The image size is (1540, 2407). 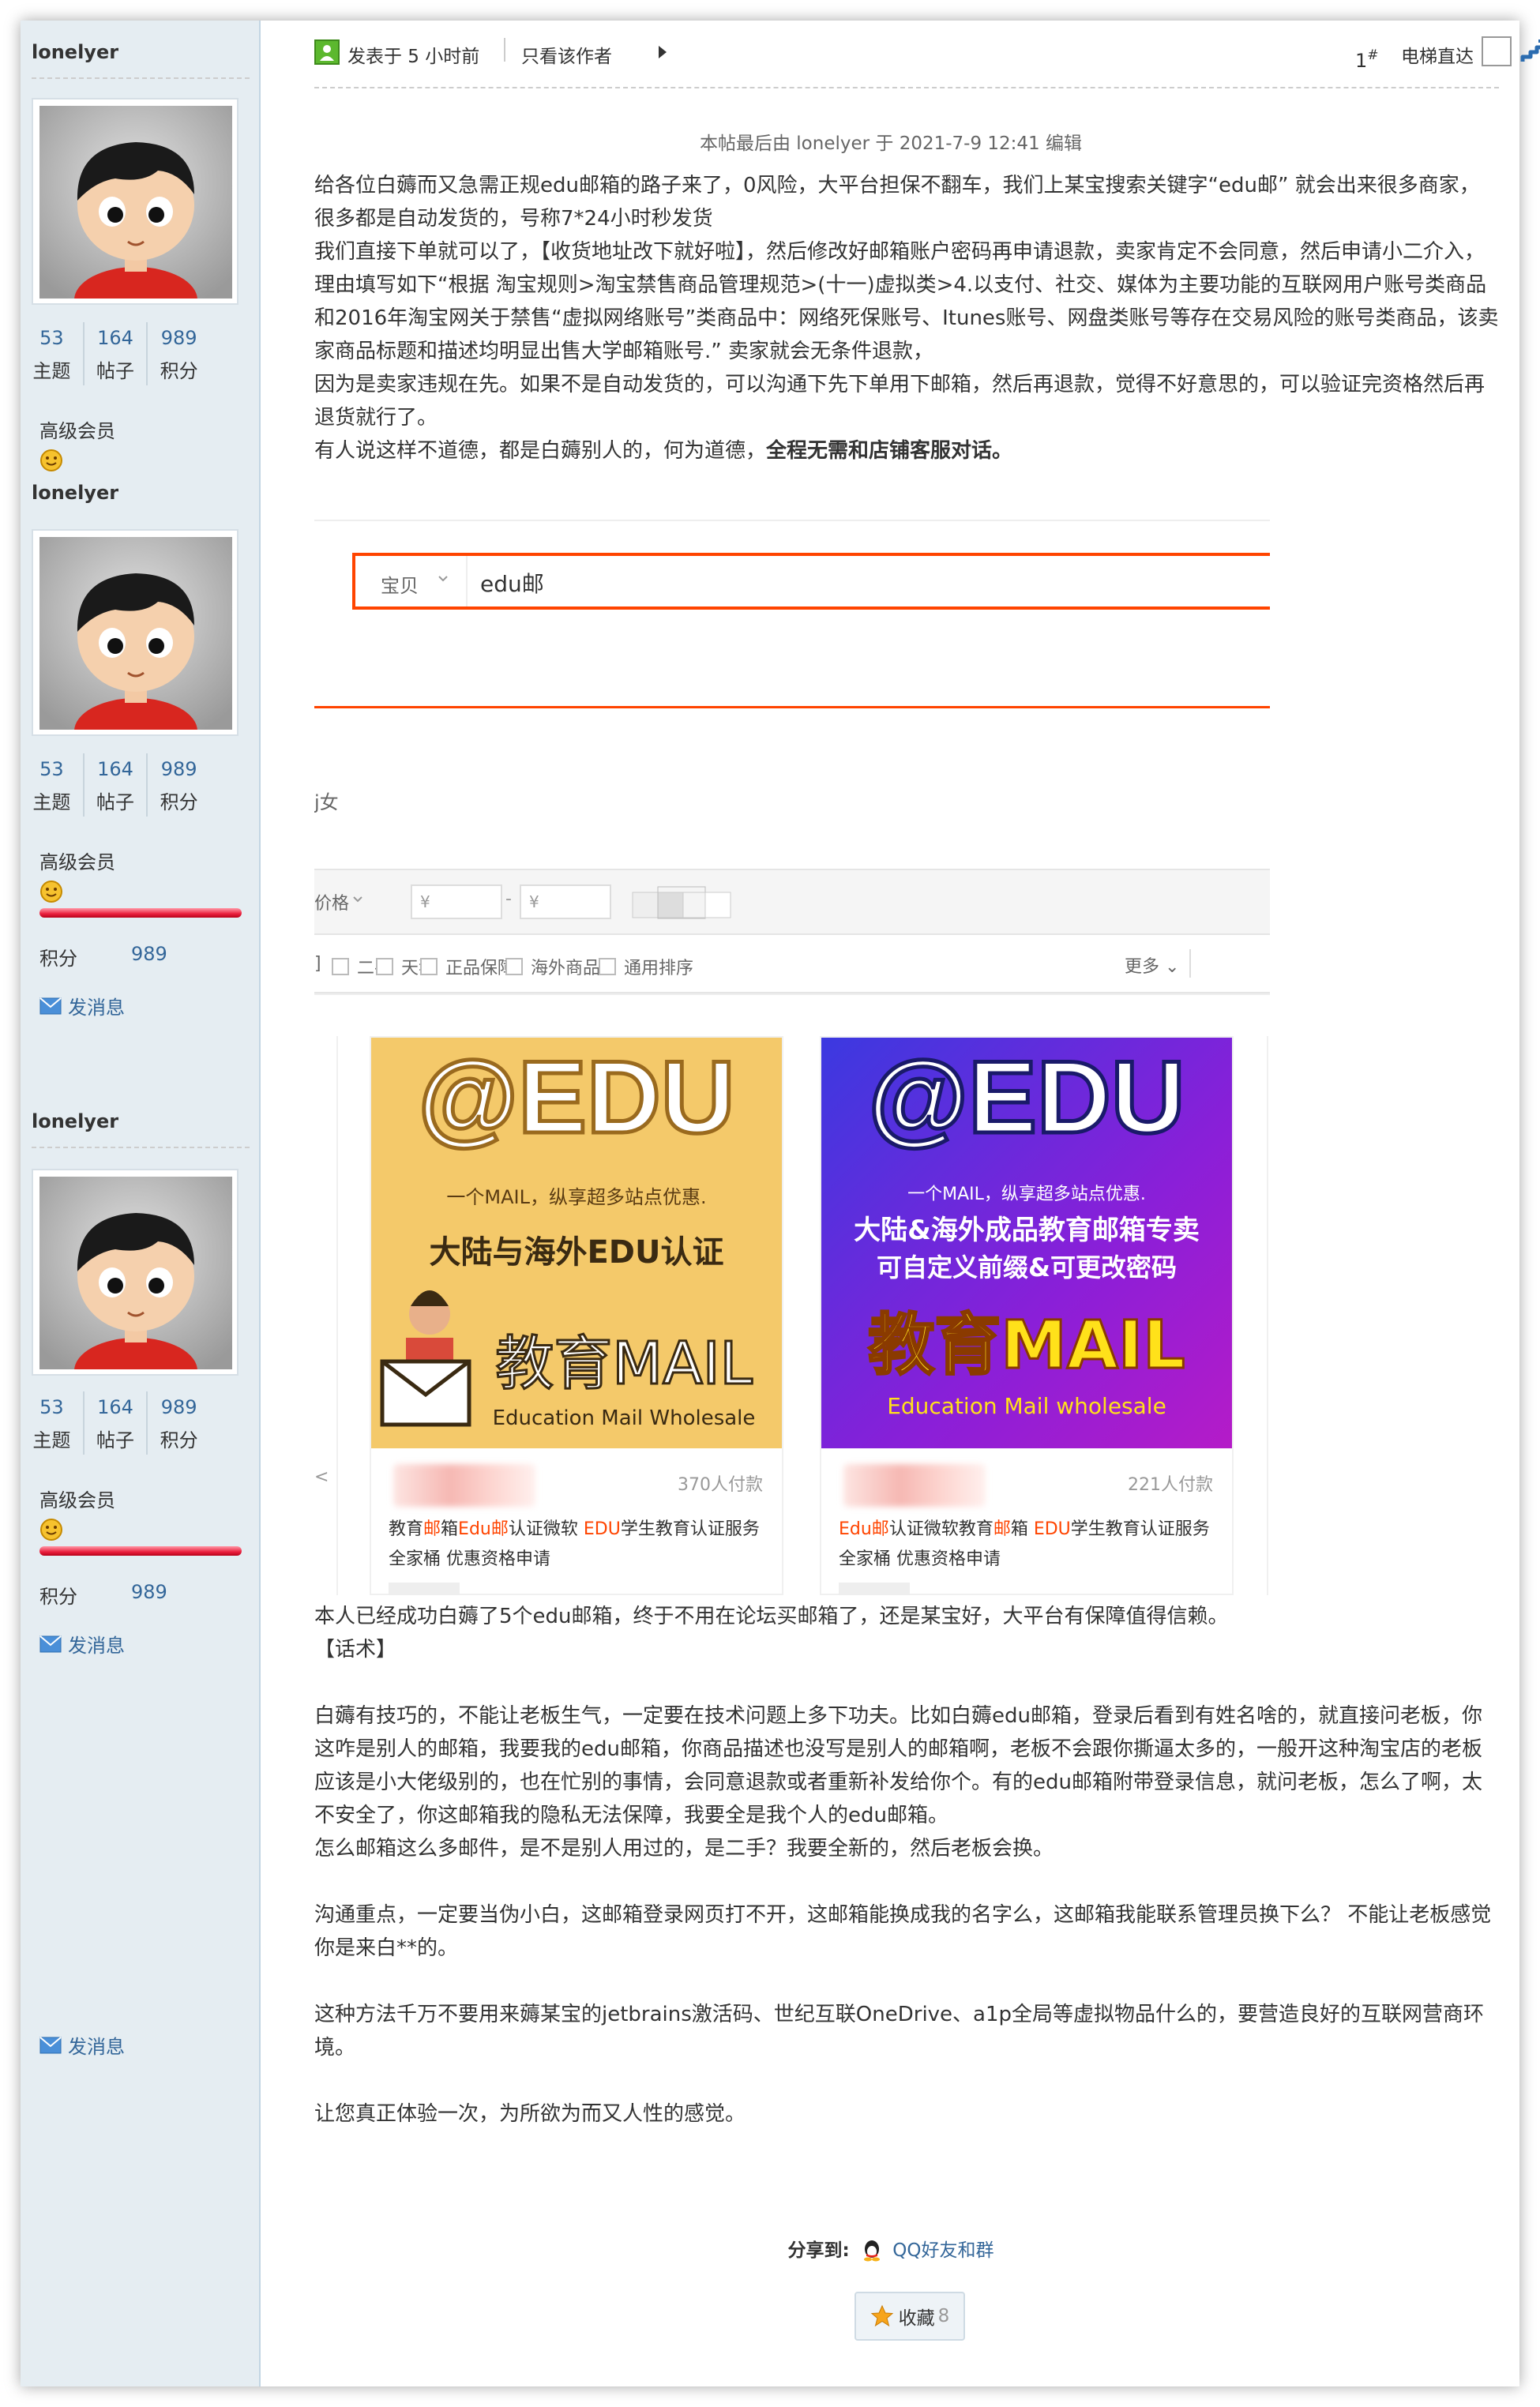 What do you see at coordinates (1529, 51) in the screenshot?
I see `jump-go-icon` at bounding box center [1529, 51].